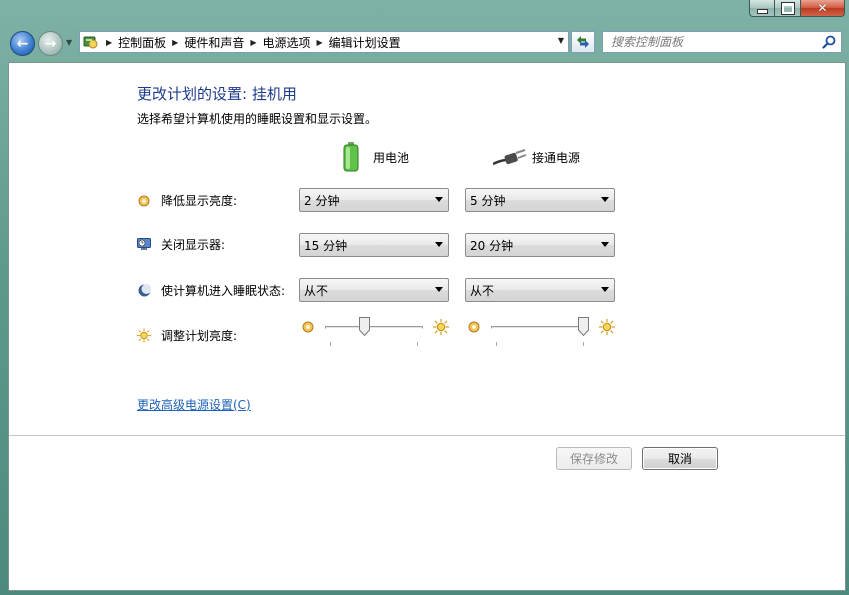 This screenshot has width=849, height=595. I want to click on back-arrow-icon: ←, so click(22, 43).